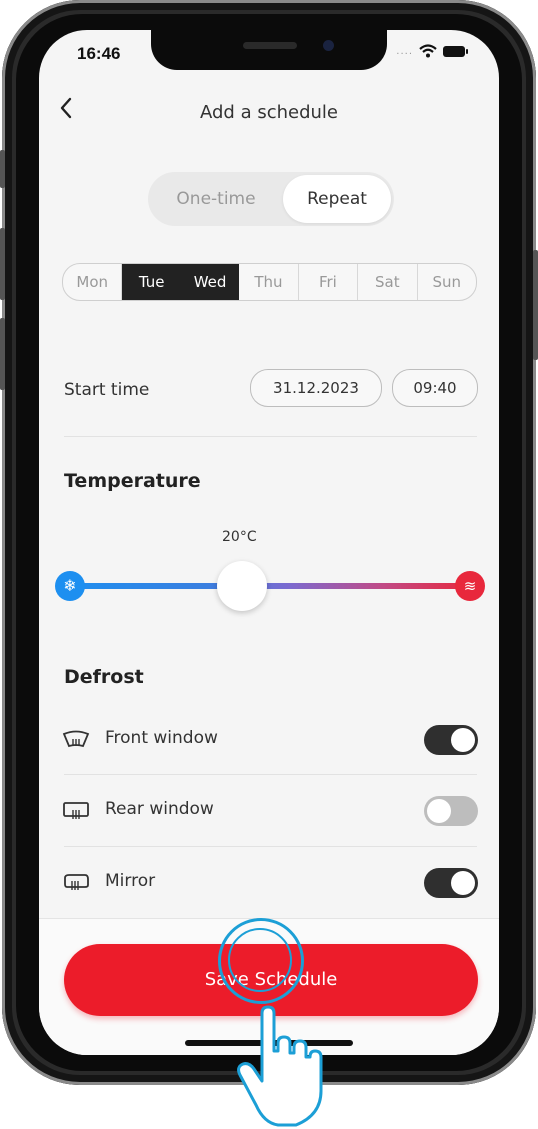  What do you see at coordinates (535, 305) in the screenshot?
I see `power-button` at bounding box center [535, 305].